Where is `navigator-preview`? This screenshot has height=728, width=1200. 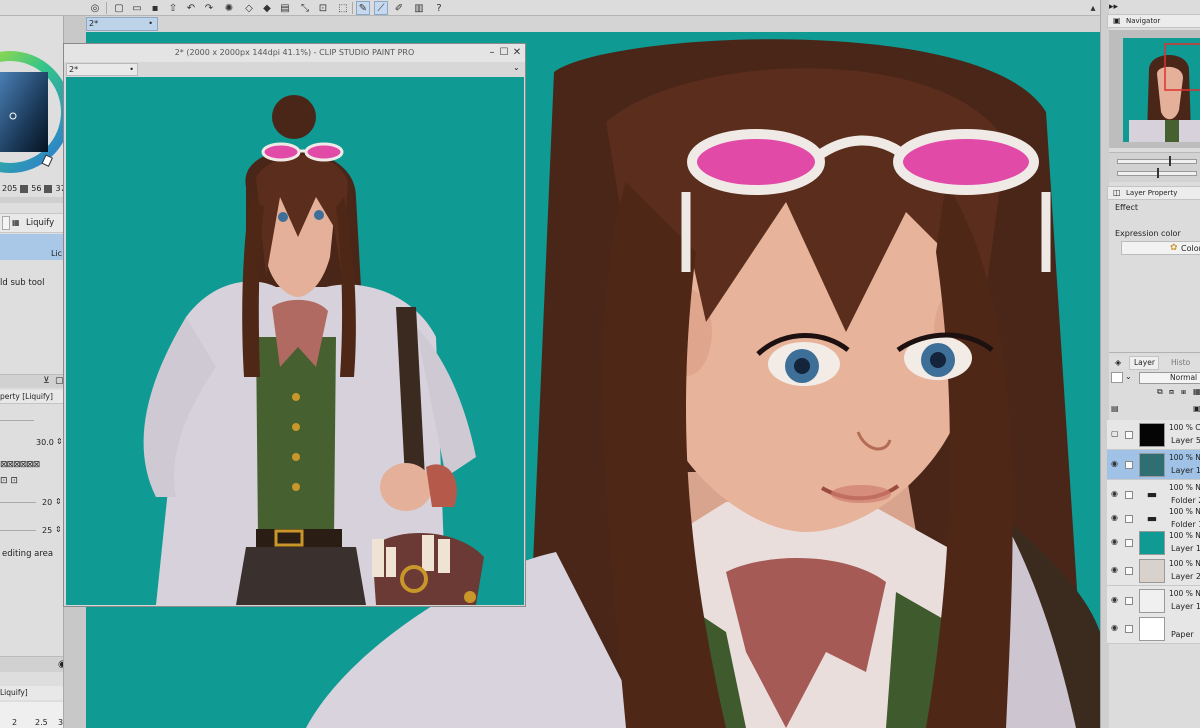
navigator-preview is located at coordinates (1154, 89).